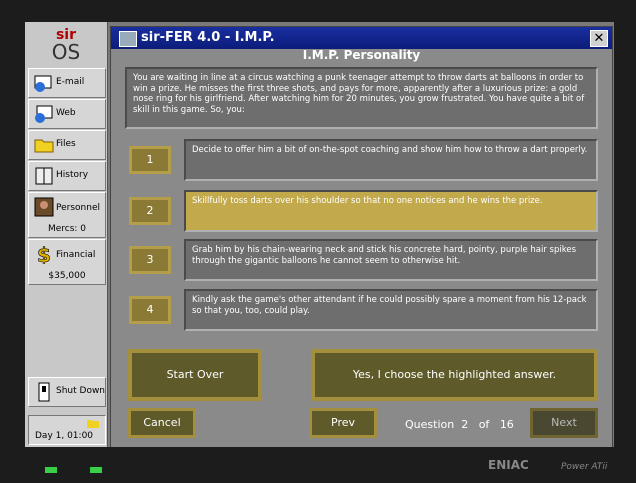  Describe the element at coordinates (66, 52) in the screenshot. I see `logo-bottom: OS` at that location.